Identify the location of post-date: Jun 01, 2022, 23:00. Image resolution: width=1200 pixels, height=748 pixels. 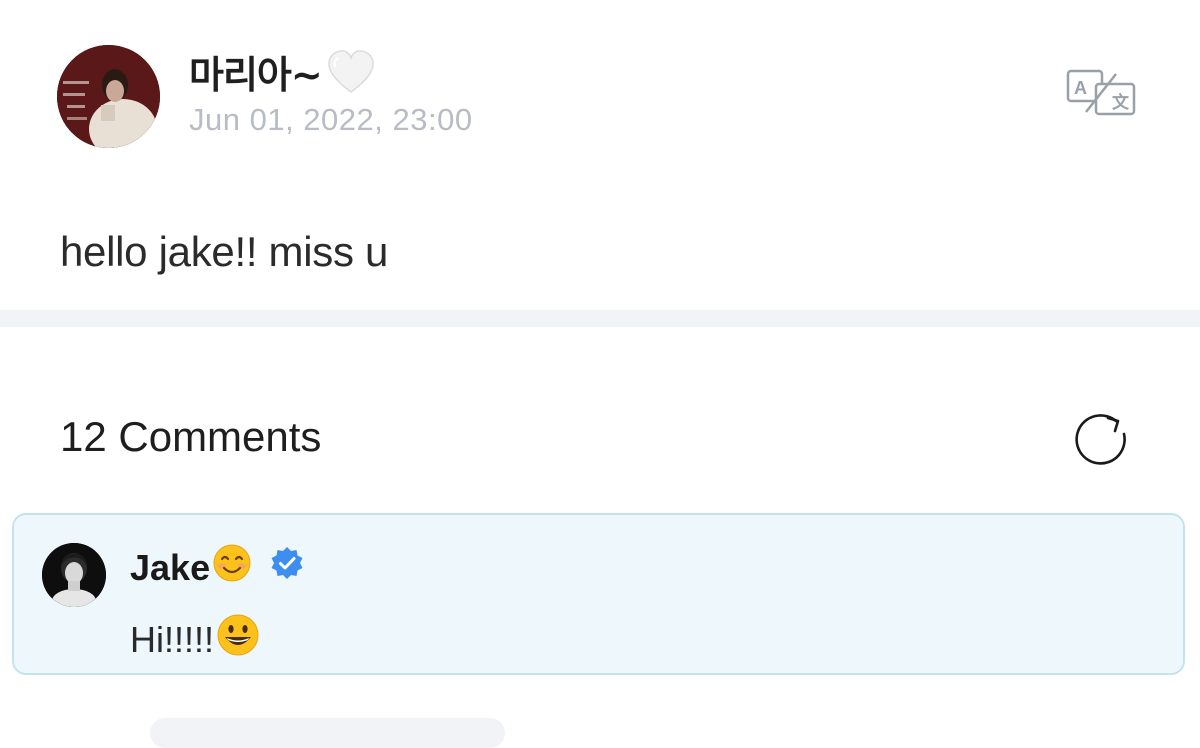
(331, 119).